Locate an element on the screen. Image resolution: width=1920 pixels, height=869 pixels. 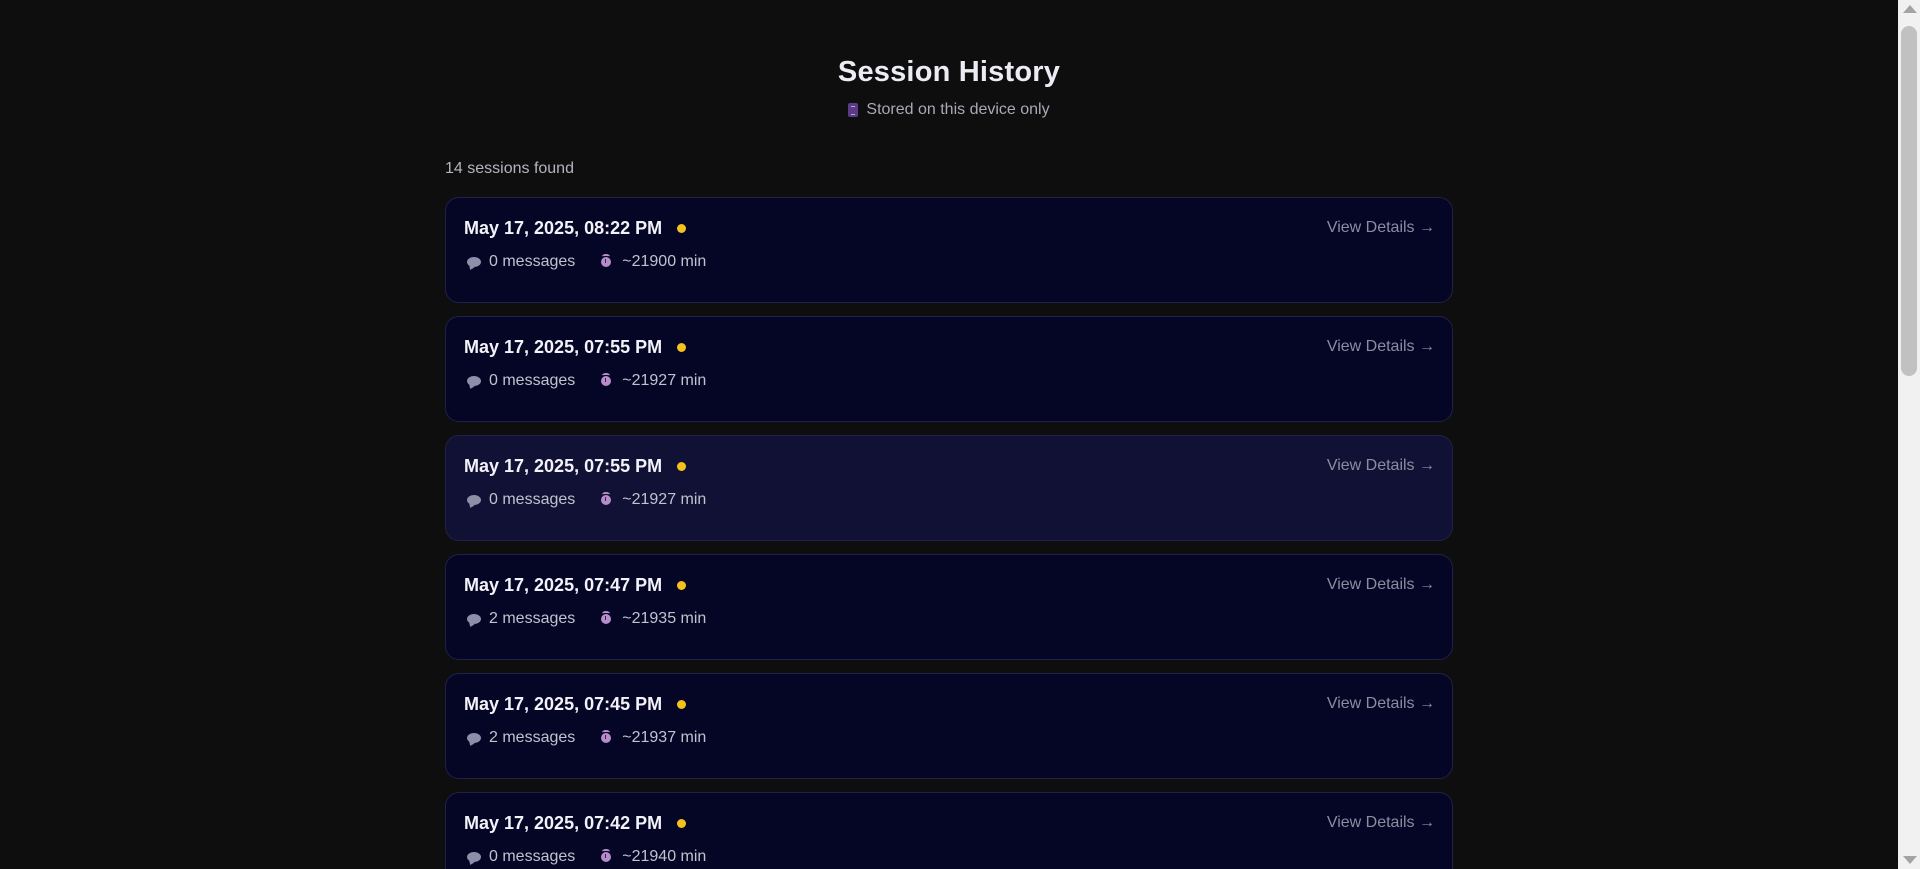
session-date: May 17, 2025, 07:47 PM is located at coordinates (563, 585).